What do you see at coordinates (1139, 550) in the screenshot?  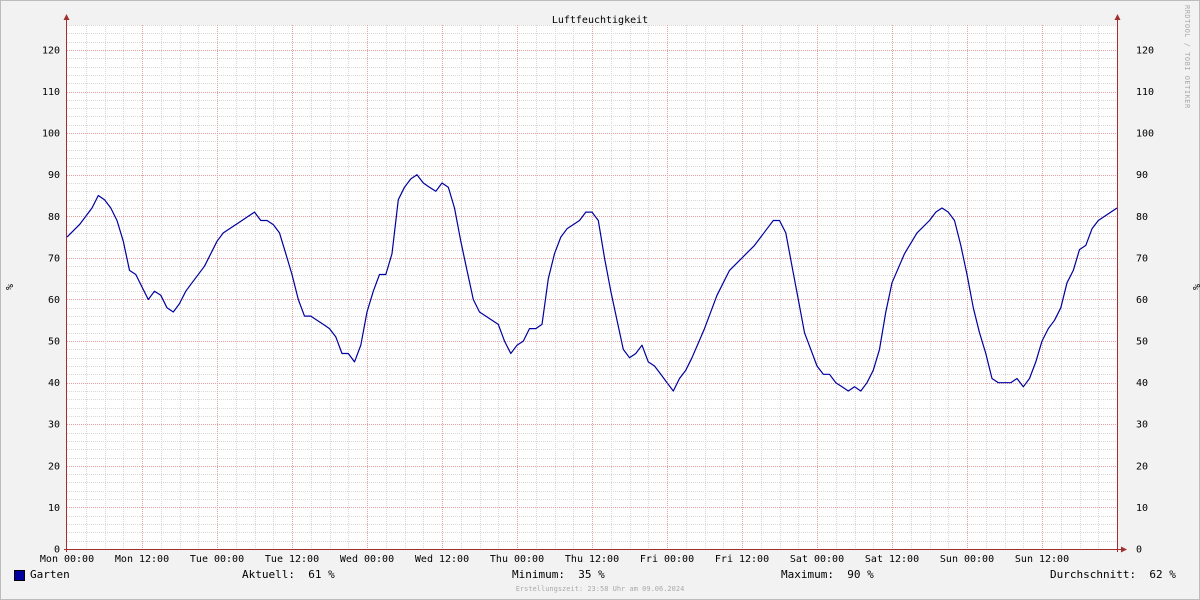 I see `y-tick-label-right: 0` at bounding box center [1139, 550].